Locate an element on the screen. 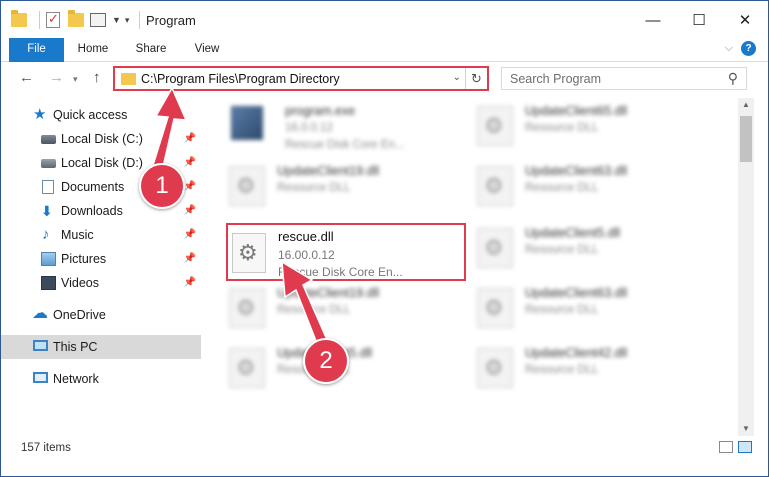  list-item: UpdateClient42.dll Resource DLL is located at coordinates (597, 374).